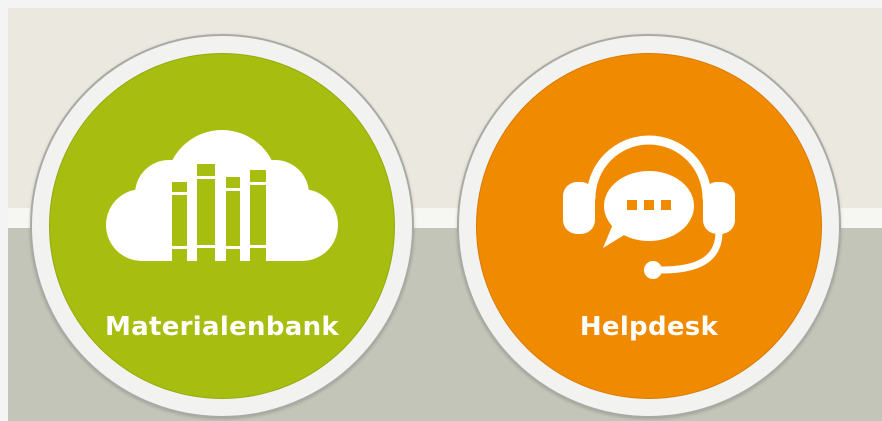 The width and height of the screenshot is (882, 421). Describe the element at coordinates (222, 327) in the screenshot. I see `materialenbank-label: Materialenbank` at that location.